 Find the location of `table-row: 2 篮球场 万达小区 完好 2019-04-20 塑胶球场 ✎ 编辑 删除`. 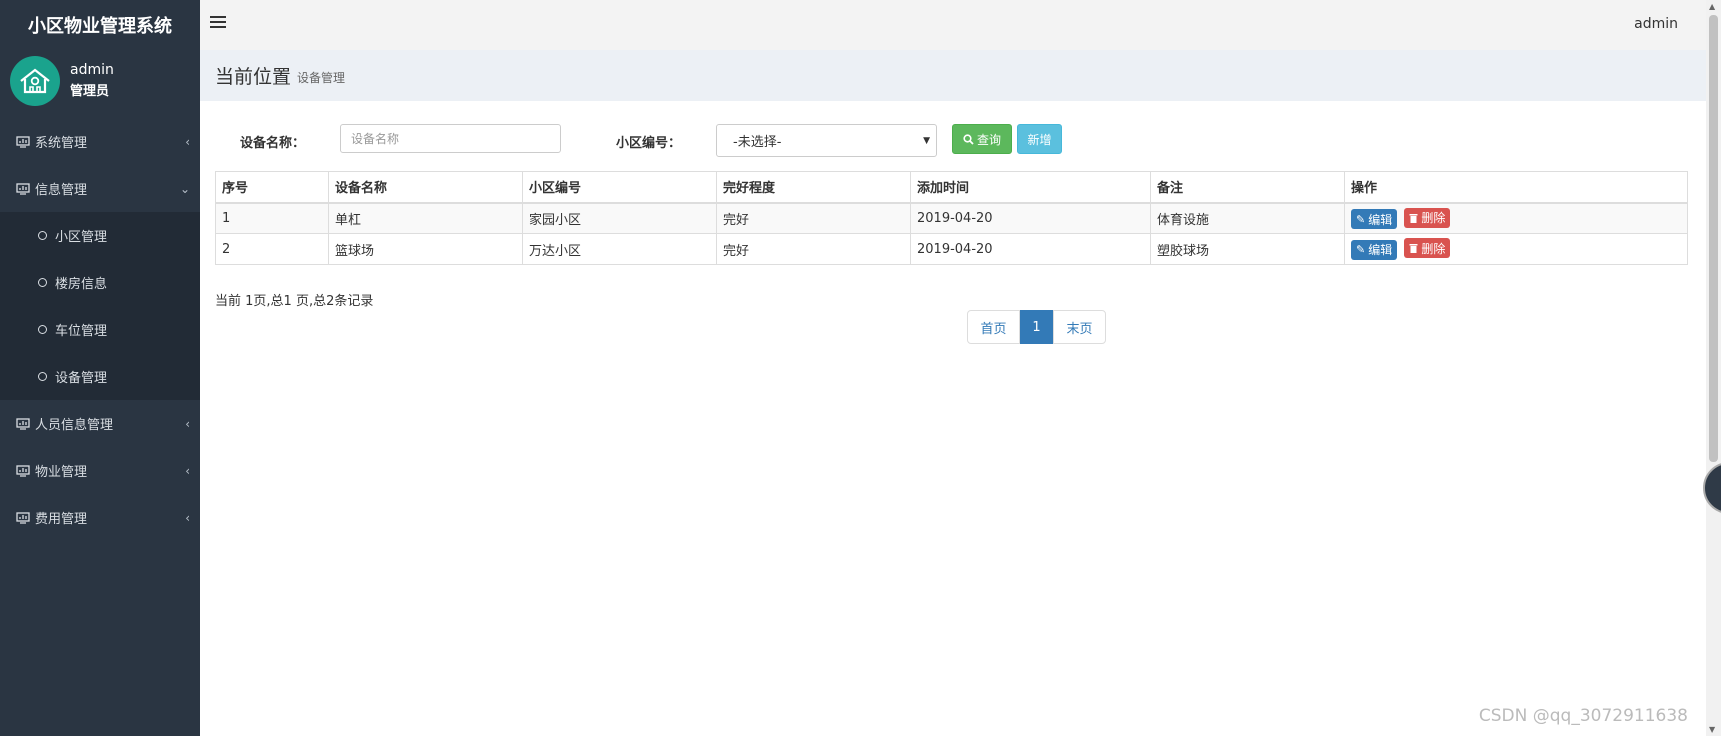

table-row: 2 篮球场 万达小区 完好 2019-04-20 塑胶球场 ✎ 编辑 删除 is located at coordinates (951, 249).